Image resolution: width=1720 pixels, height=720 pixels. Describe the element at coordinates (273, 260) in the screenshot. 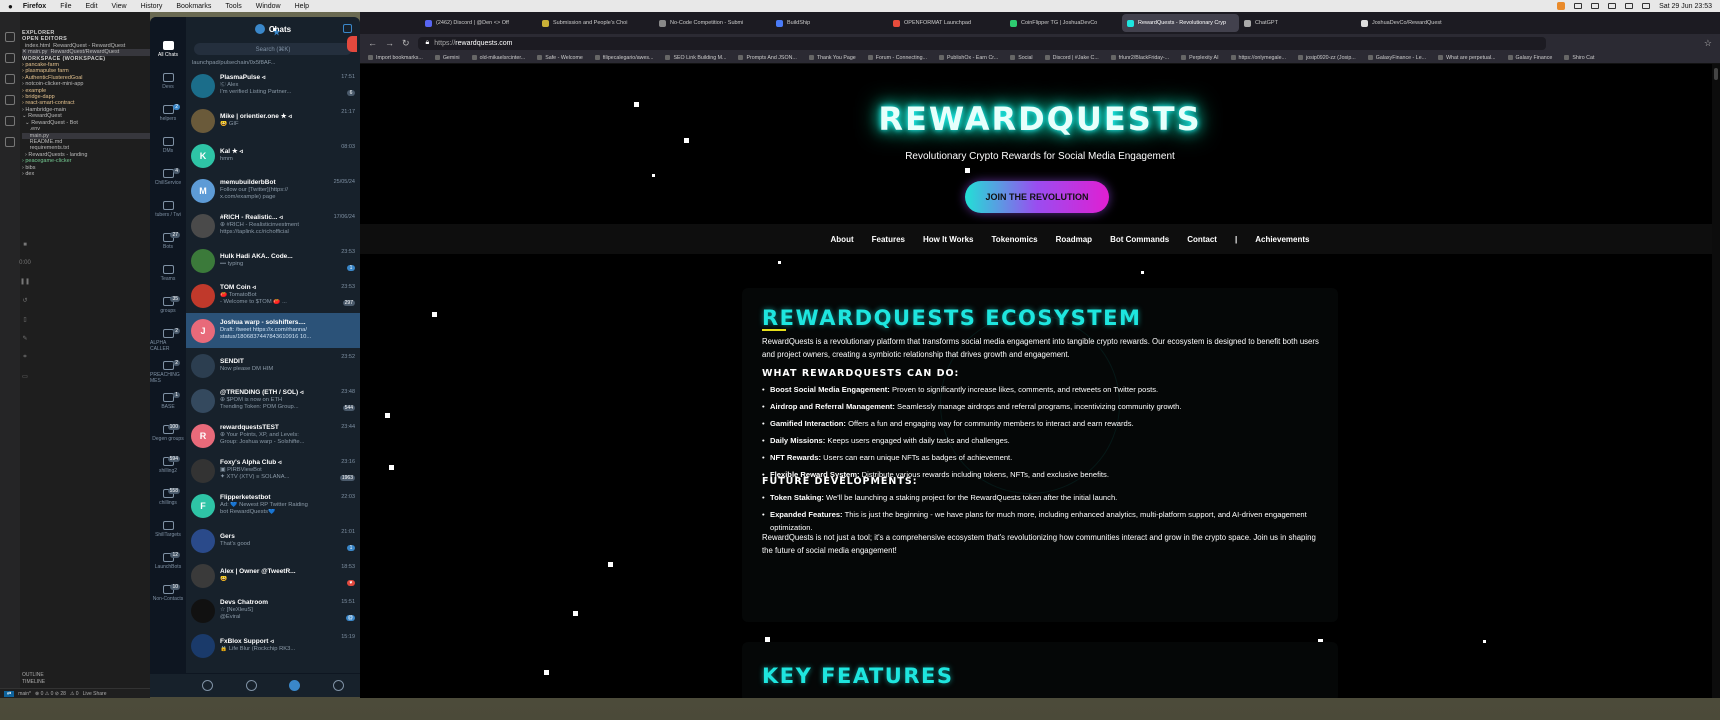

I see `chat-item: Hulk Hadi AKA.. Code... ••• typing 23:53 1` at that location.